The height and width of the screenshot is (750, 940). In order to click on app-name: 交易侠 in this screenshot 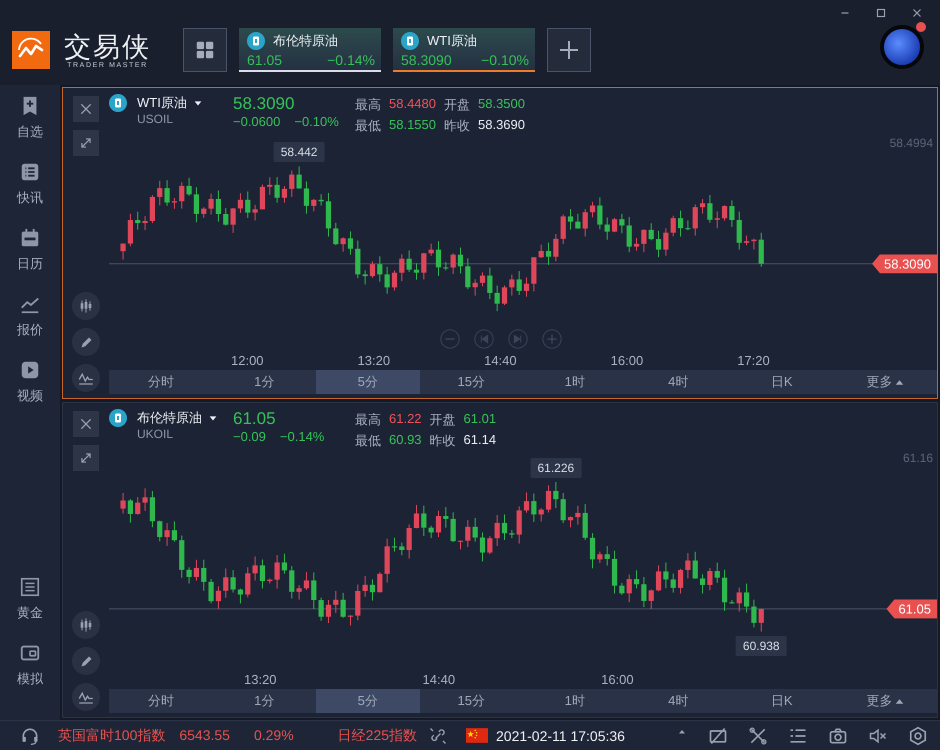, I will do `click(107, 47)`.